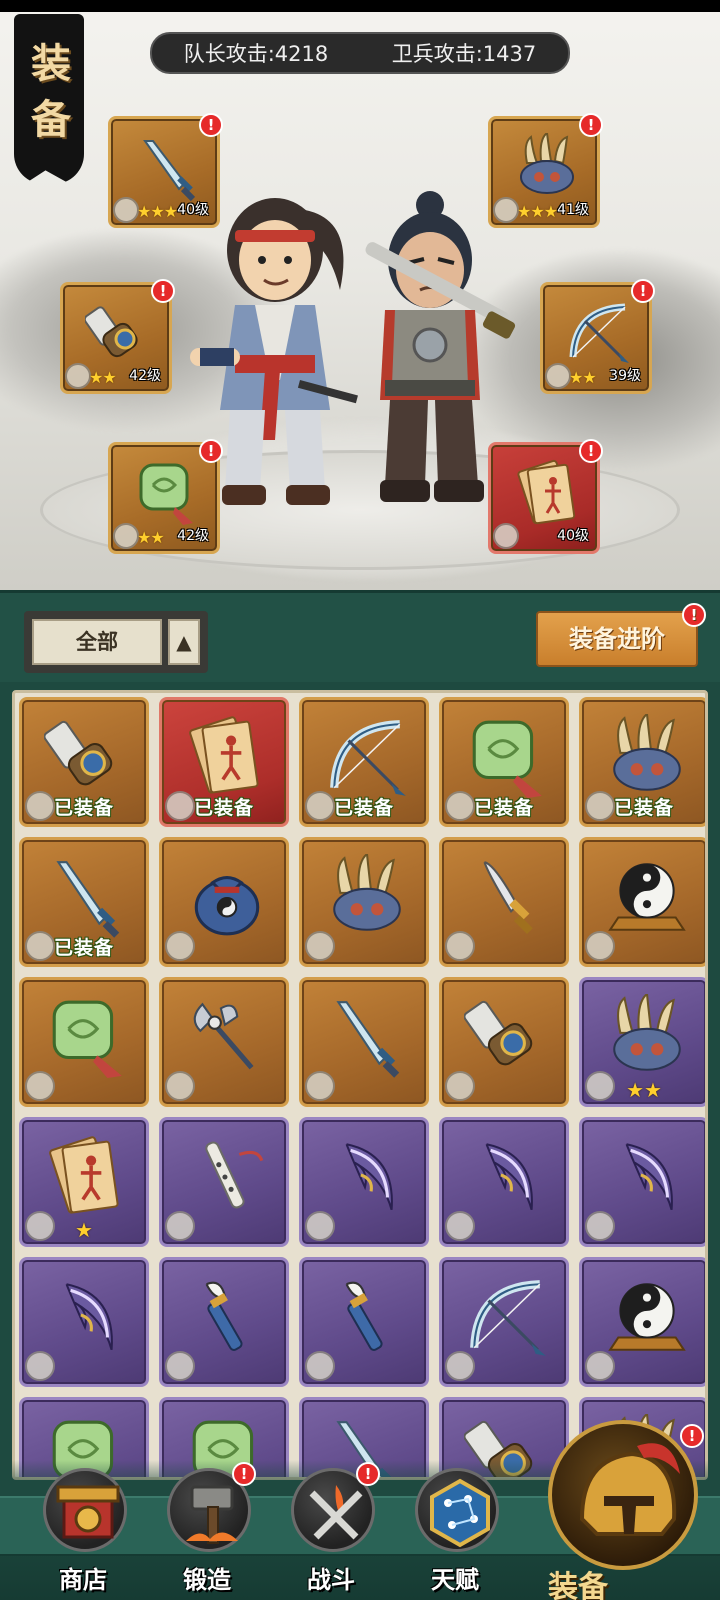 This screenshot has width=720, height=1600. I want to click on nav-shop: 商店, so click(83, 1530).